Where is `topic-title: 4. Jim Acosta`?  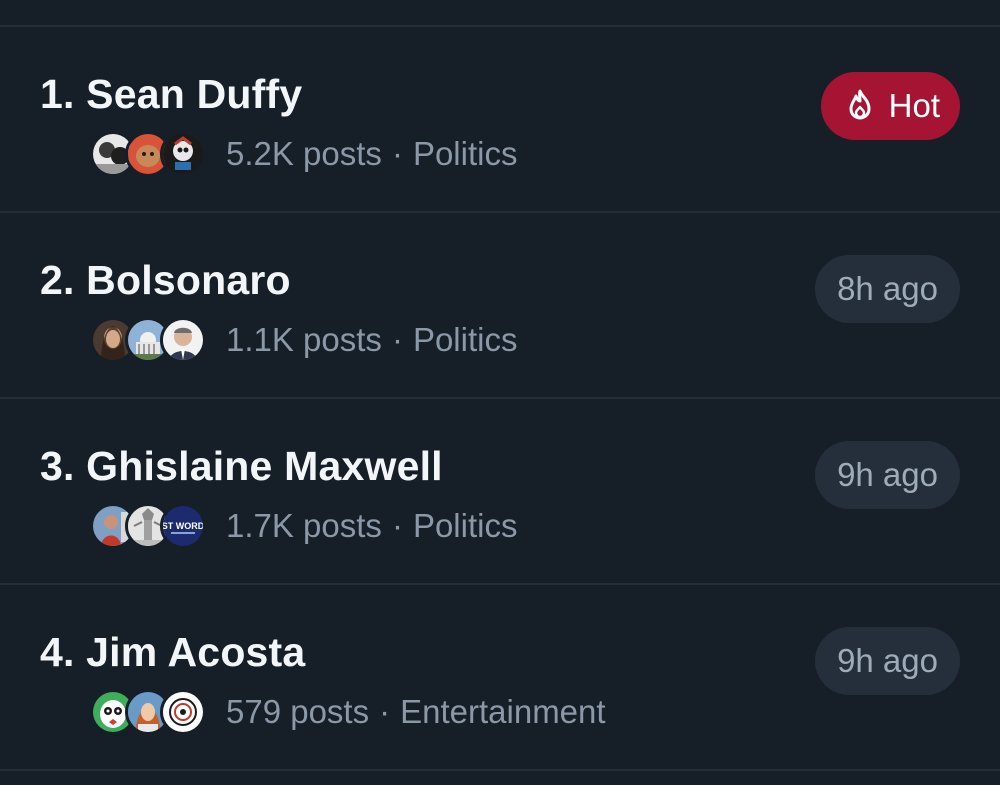 topic-title: 4. Jim Acosta is located at coordinates (172, 652).